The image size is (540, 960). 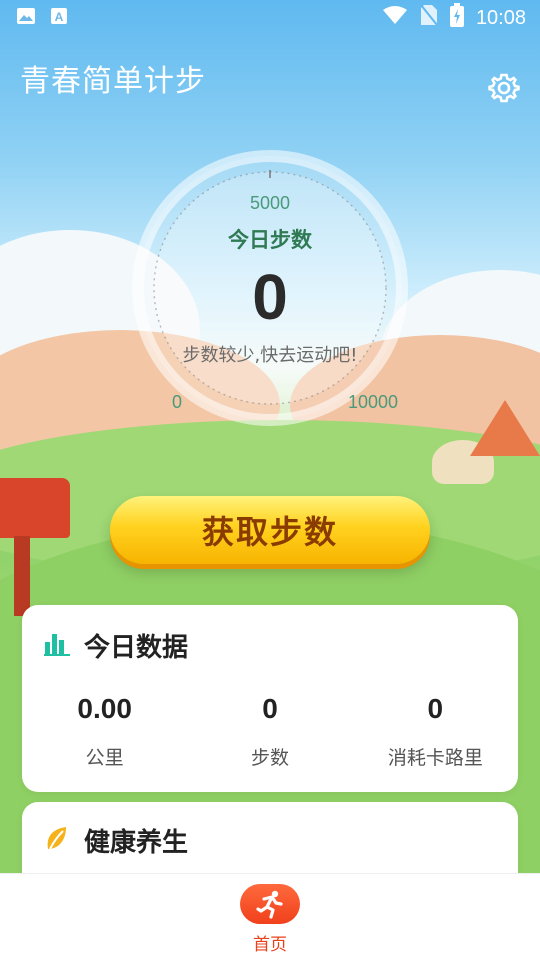 What do you see at coordinates (500, 17) in the screenshot?
I see `clock: 10:08` at bounding box center [500, 17].